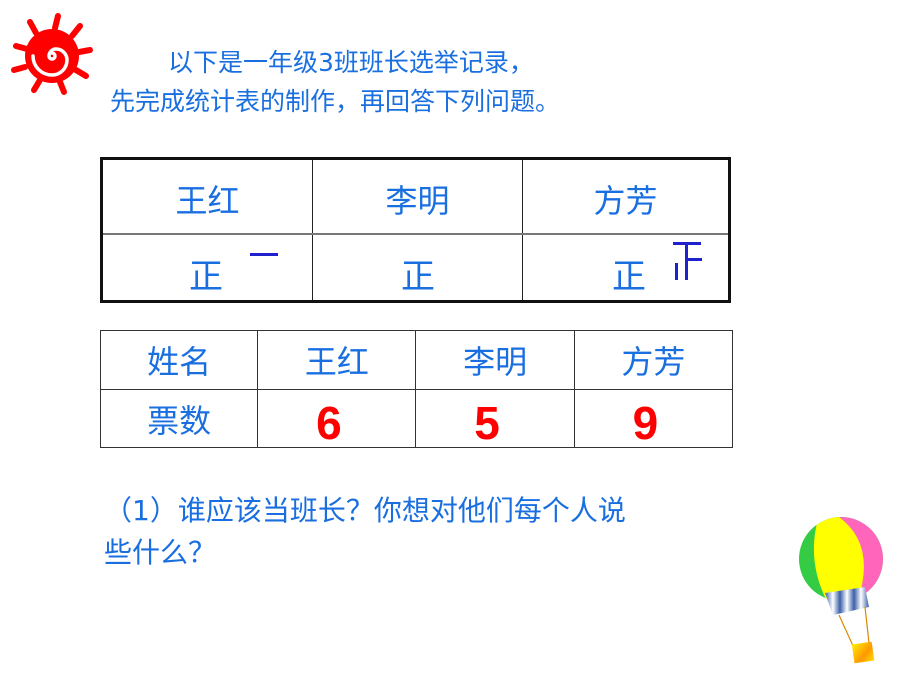 The width and height of the screenshot is (920, 690). Describe the element at coordinates (841, 590) in the screenshot. I see `hot-air-balloon-icon` at that location.